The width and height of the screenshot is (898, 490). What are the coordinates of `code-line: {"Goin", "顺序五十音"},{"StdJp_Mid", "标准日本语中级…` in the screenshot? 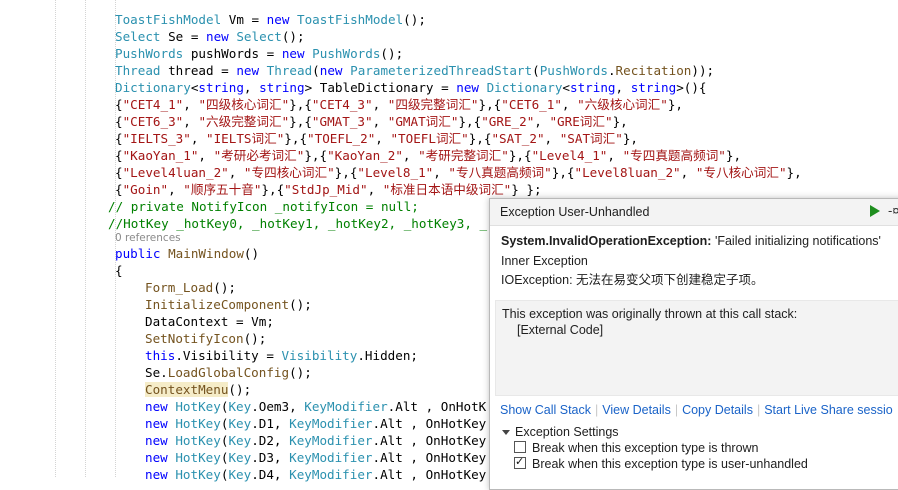 It's located at (328, 189).